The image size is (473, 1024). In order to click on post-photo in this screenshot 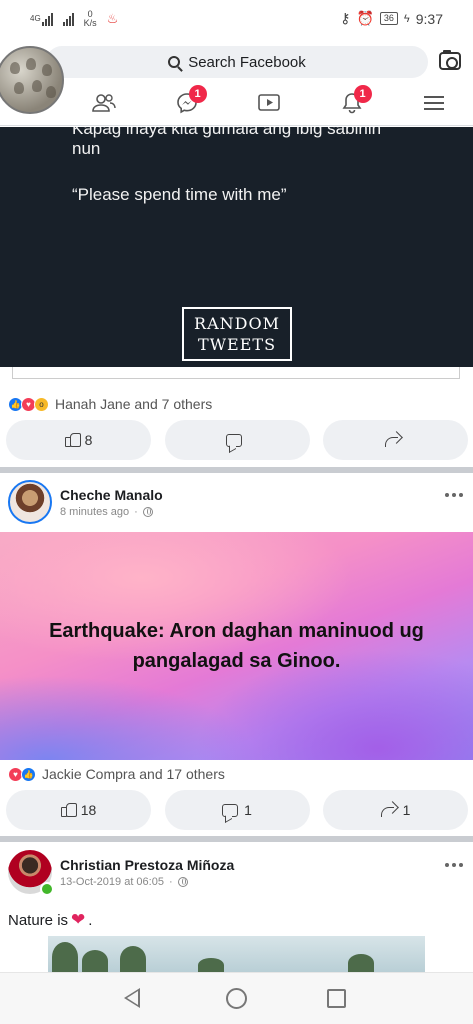, I will do `click(236, 954)`.